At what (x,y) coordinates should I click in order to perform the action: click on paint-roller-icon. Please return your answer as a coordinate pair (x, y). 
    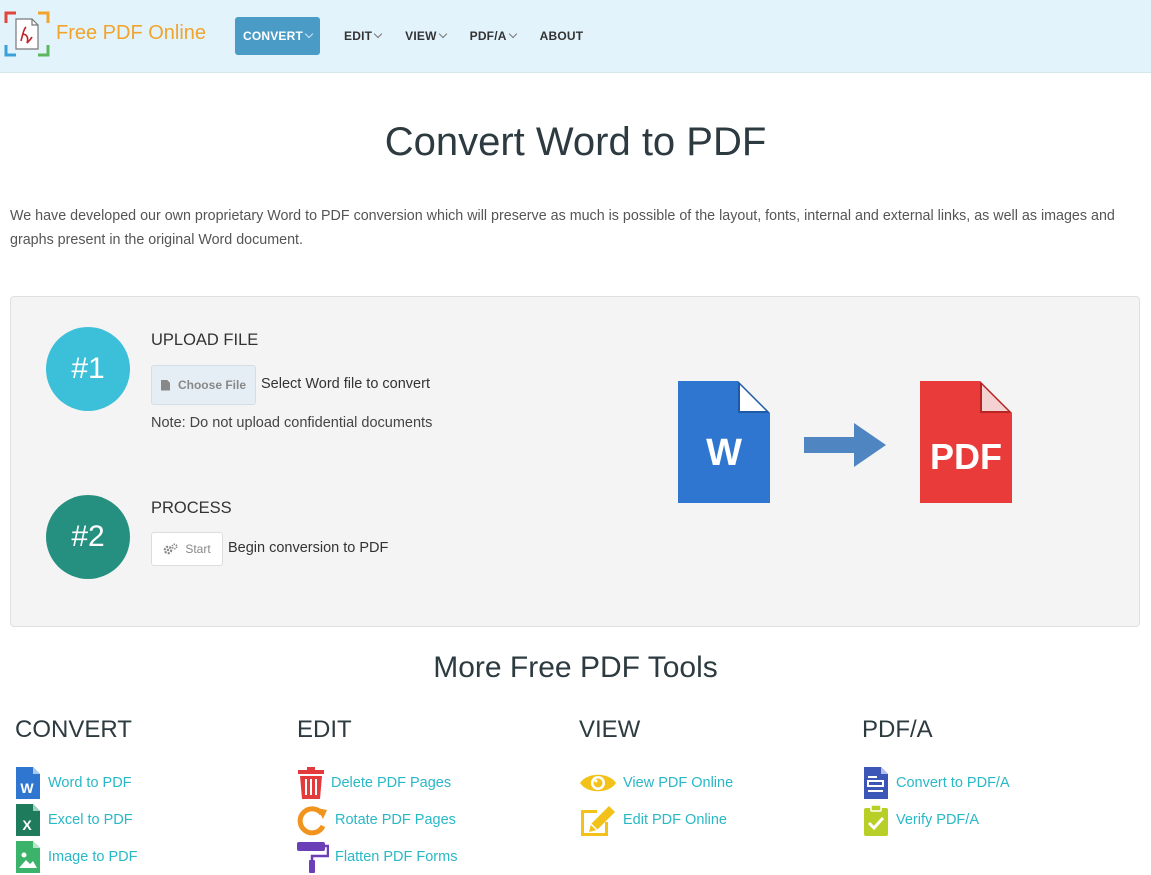
    Looking at the image, I should click on (313, 857).